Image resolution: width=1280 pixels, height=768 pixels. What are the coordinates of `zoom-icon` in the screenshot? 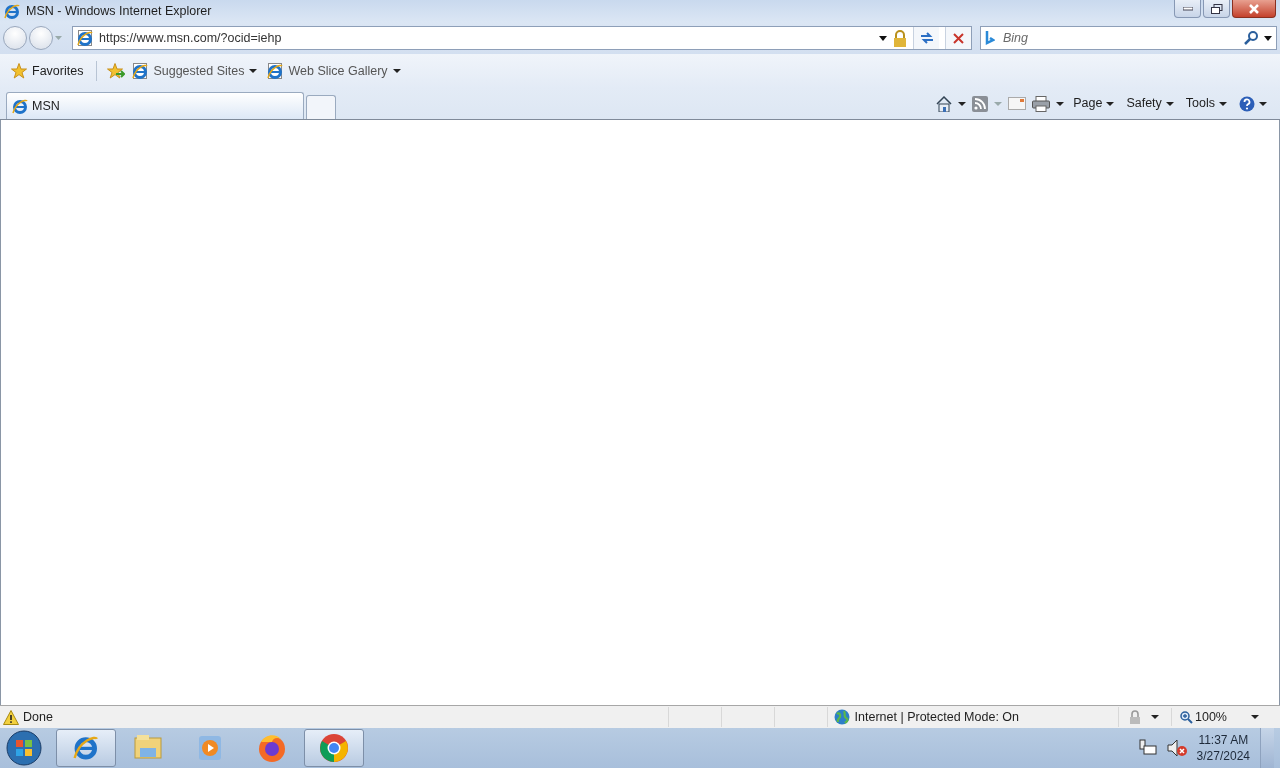 It's located at (1186, 717).